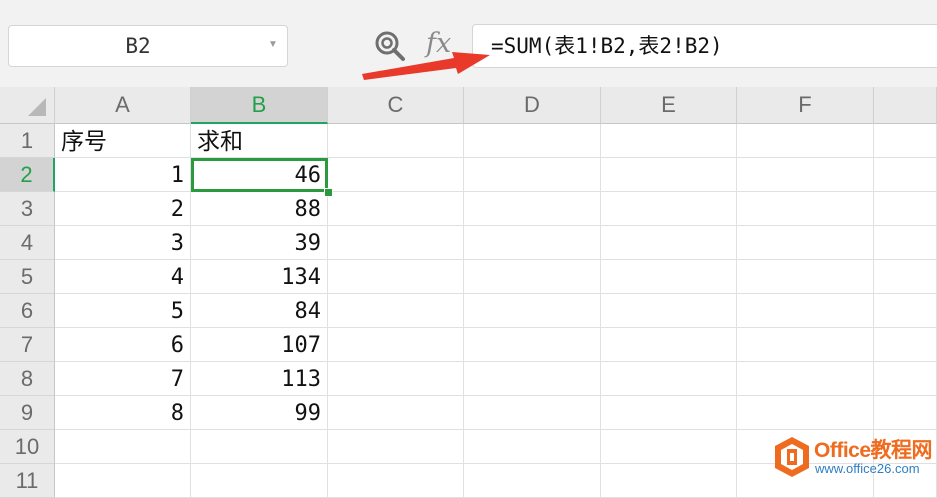  What do you see at coordinates (396, 311) in the screenshot?
I see `cell-c6` at bounding box center [396, 311].